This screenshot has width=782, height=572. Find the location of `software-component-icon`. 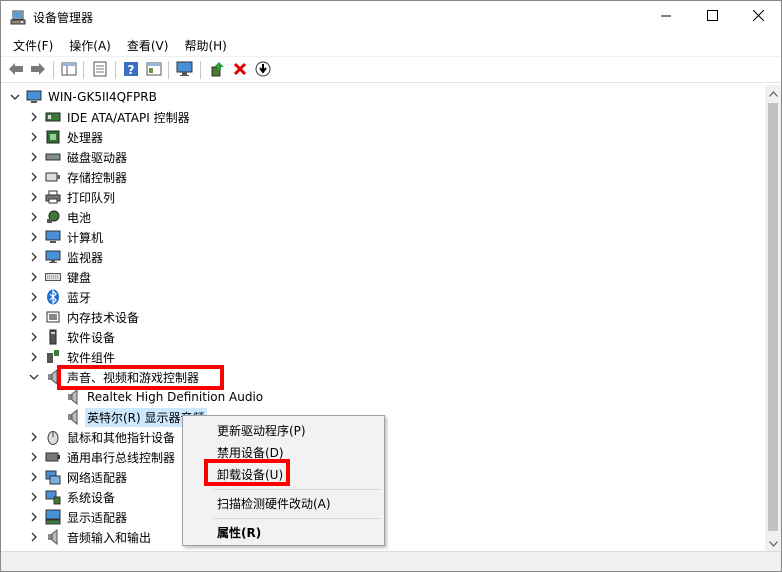

software-component-icon is located at coordinates (53, 357).